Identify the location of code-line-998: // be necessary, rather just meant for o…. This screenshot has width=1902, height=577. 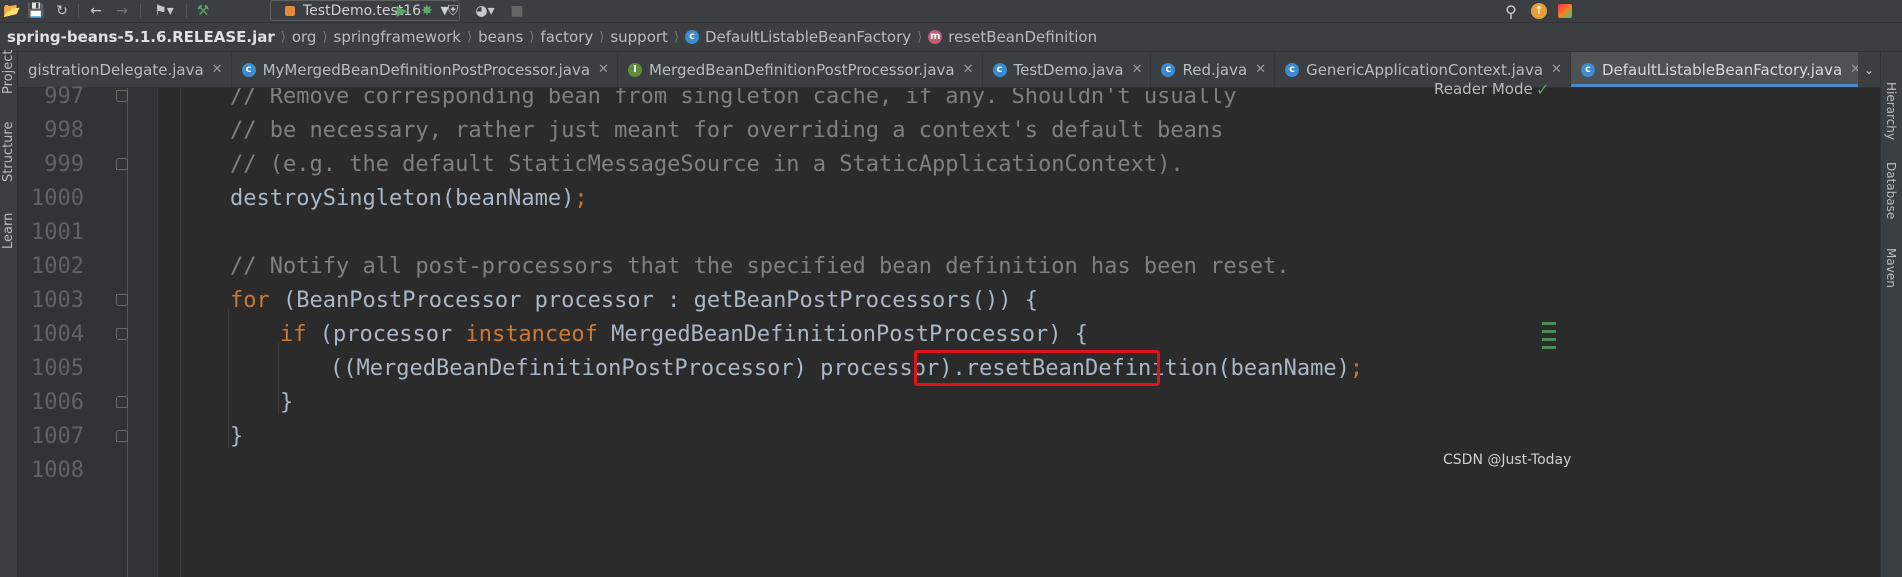
(726, 131).